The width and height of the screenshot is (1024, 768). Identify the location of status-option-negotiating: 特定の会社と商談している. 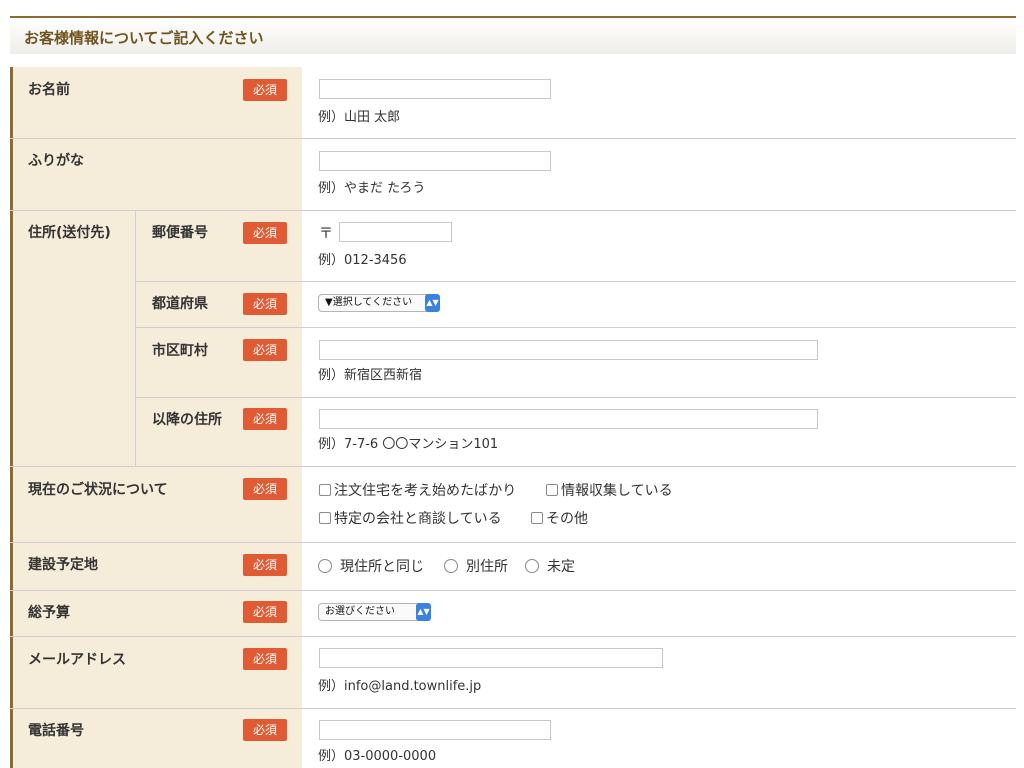
(410, 518).